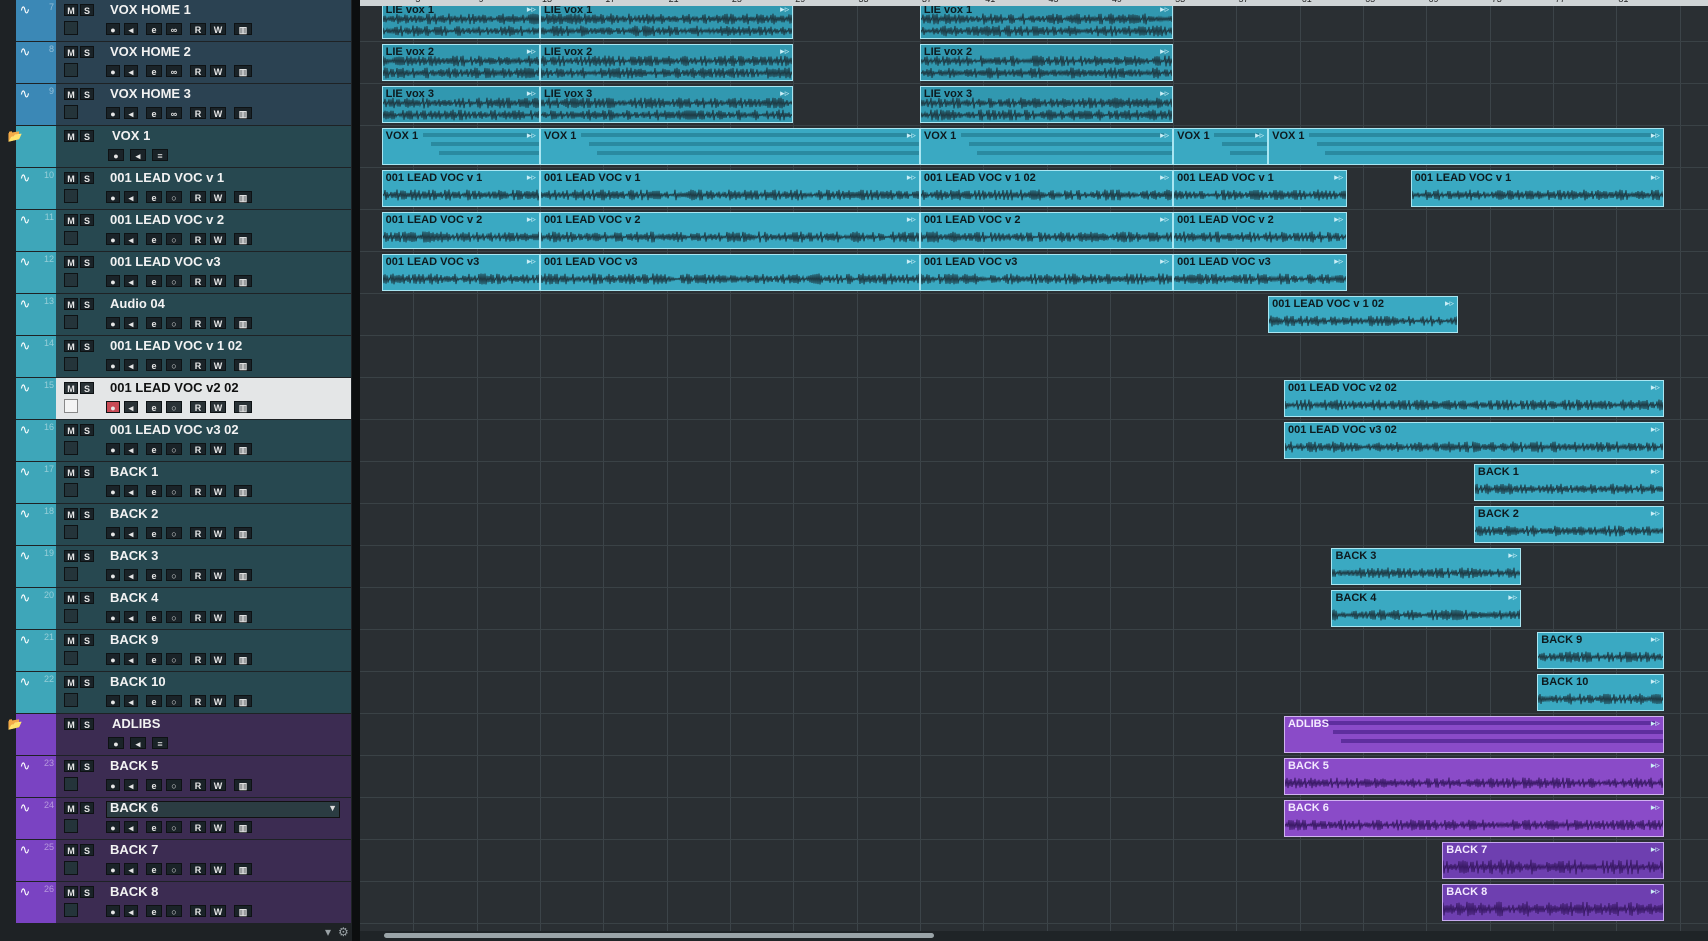 This screenshot has height=941, width=1708. I want to click on track-header: M S BACK 5 ● ◂ e ○ R W ▥, so click(203, 776).